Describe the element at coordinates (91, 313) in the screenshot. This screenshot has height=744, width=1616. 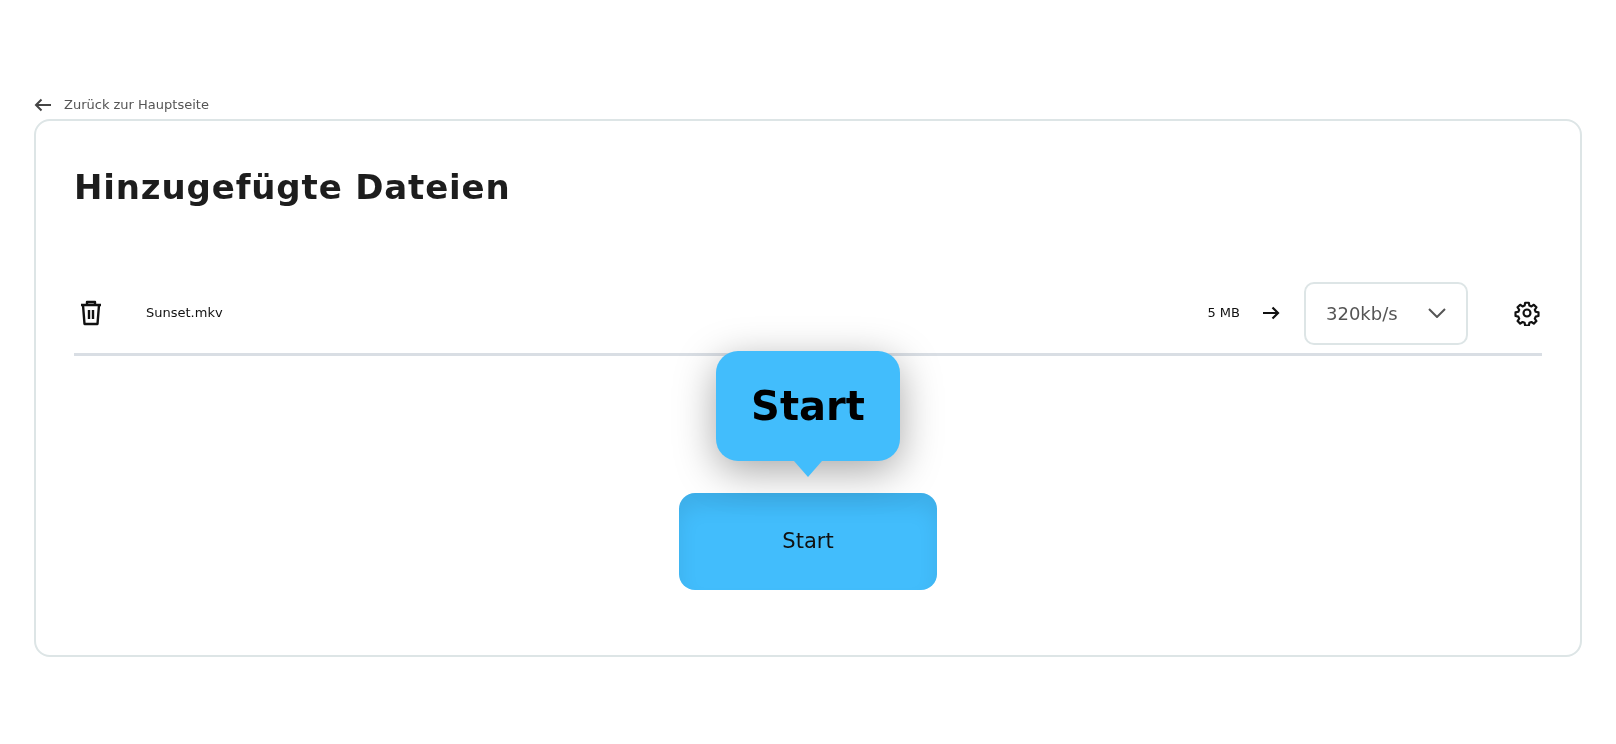
I see `trash-icon` at that location.